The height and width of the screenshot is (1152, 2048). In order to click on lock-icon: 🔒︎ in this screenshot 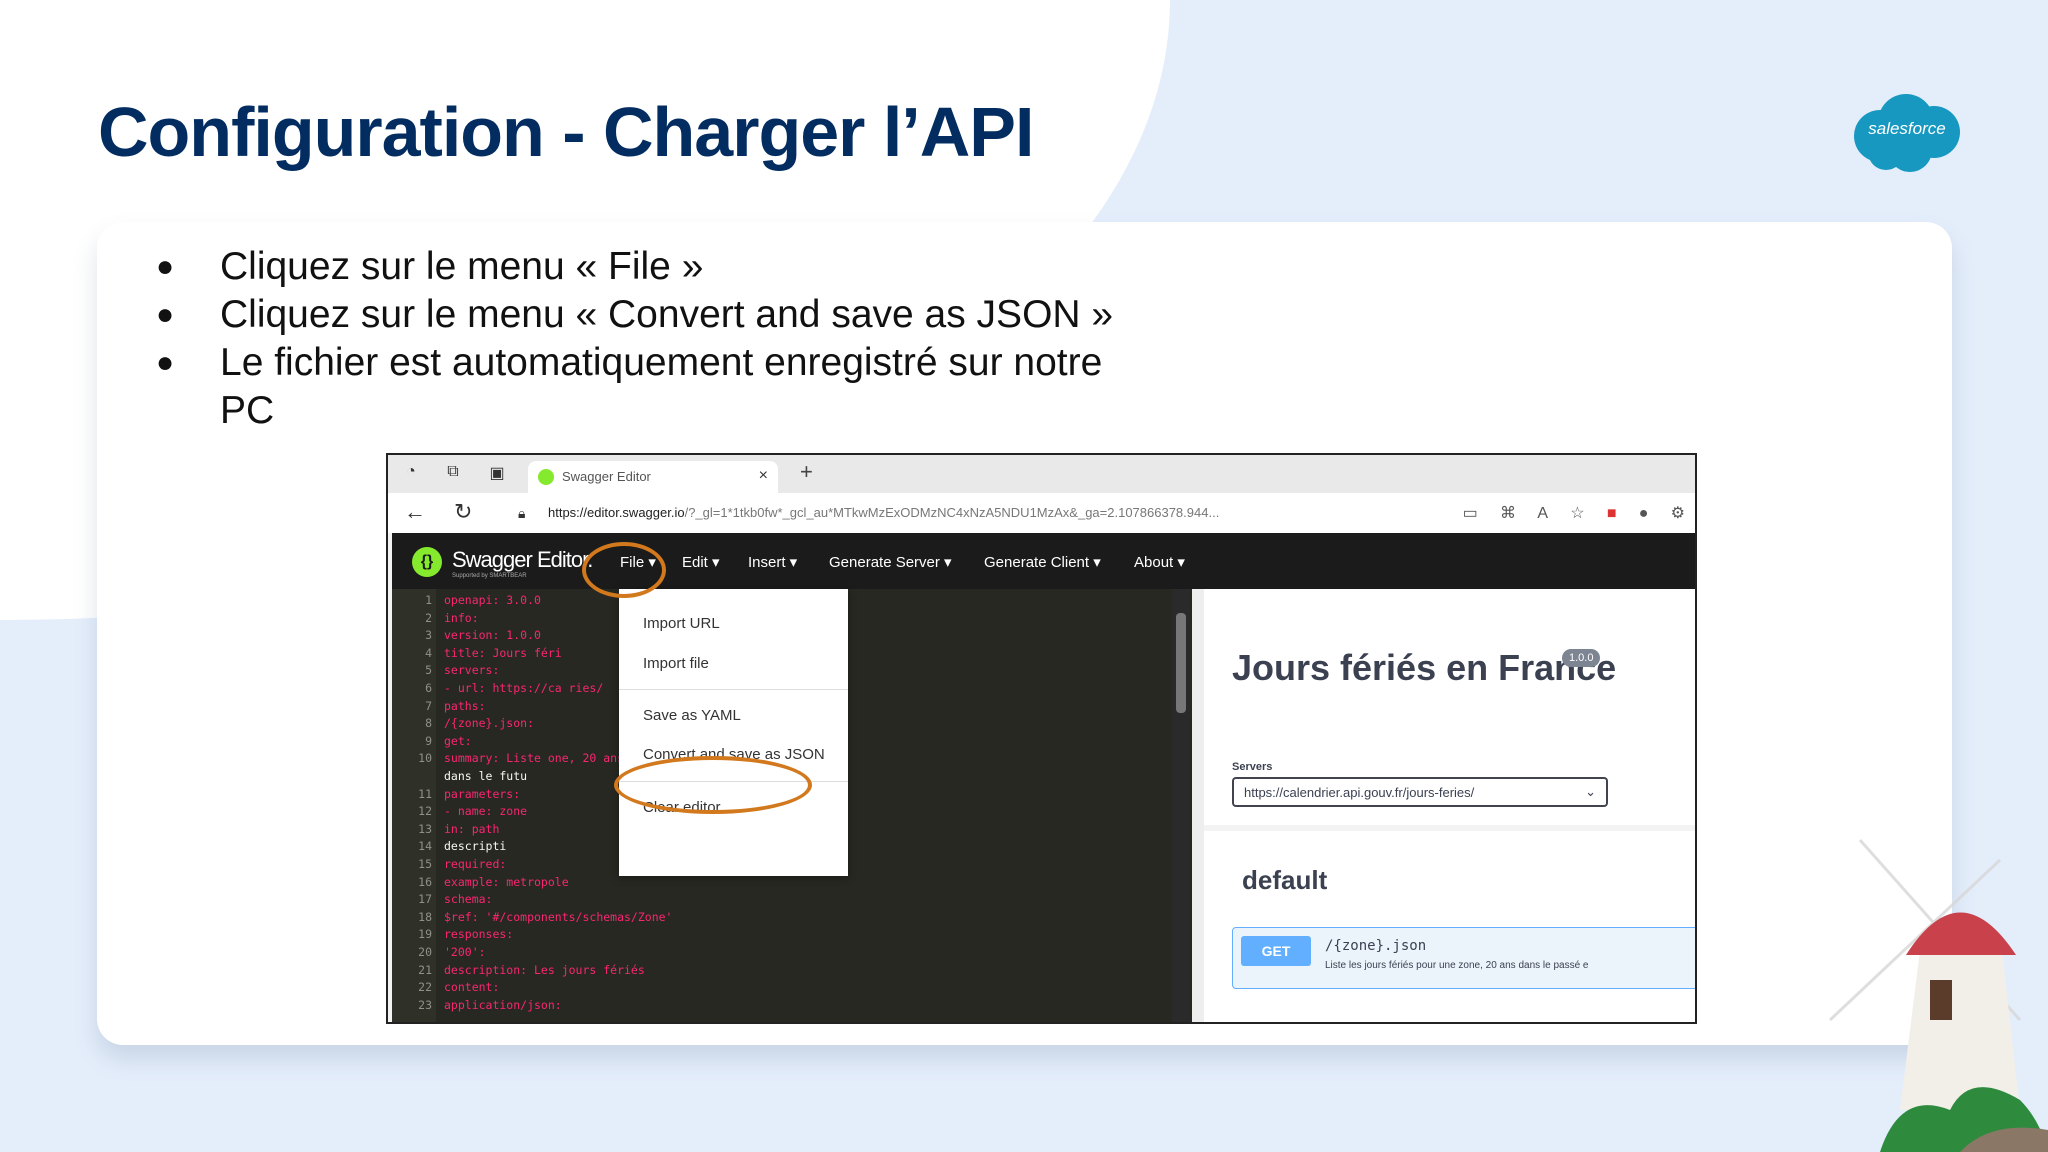, I will do `click(522, 513)`.